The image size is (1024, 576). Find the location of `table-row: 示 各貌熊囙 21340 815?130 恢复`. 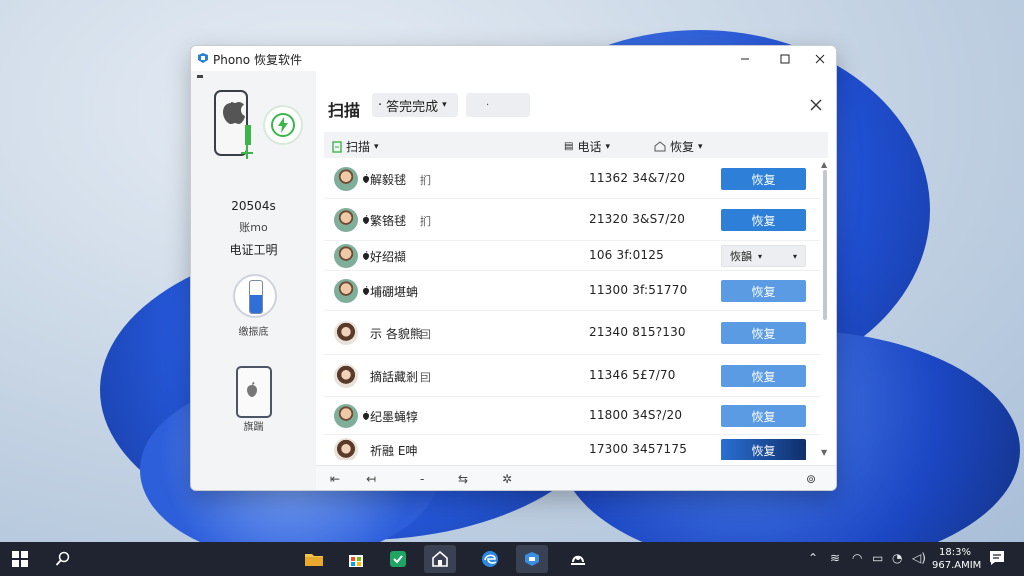

table-row: 示 各貌熊囙 21340 815?130 恢复 is located at coordinates (572, 333).